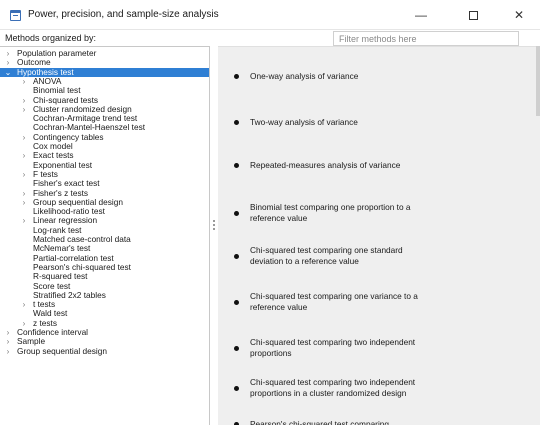  Describe the element at coordinates (104, 304) in the screenshot. I see `tree-item: › t tests` at that location.